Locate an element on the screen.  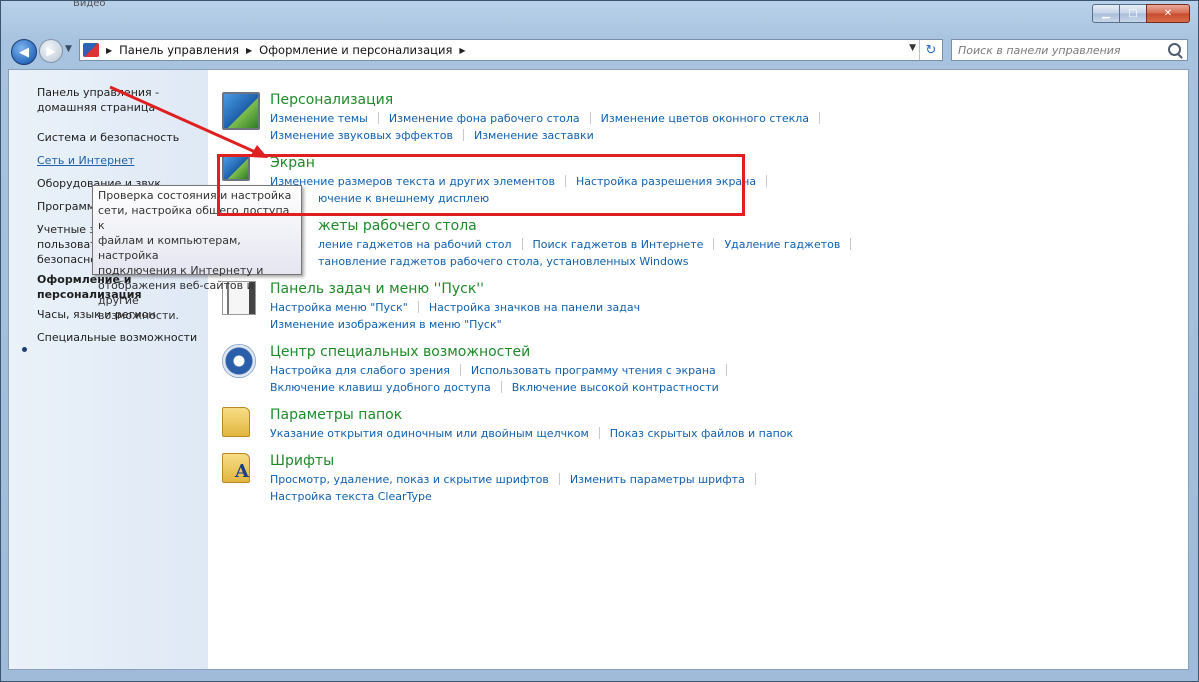
sidebar-home-line2: домашняя страница is located at coordinates (96, 107).